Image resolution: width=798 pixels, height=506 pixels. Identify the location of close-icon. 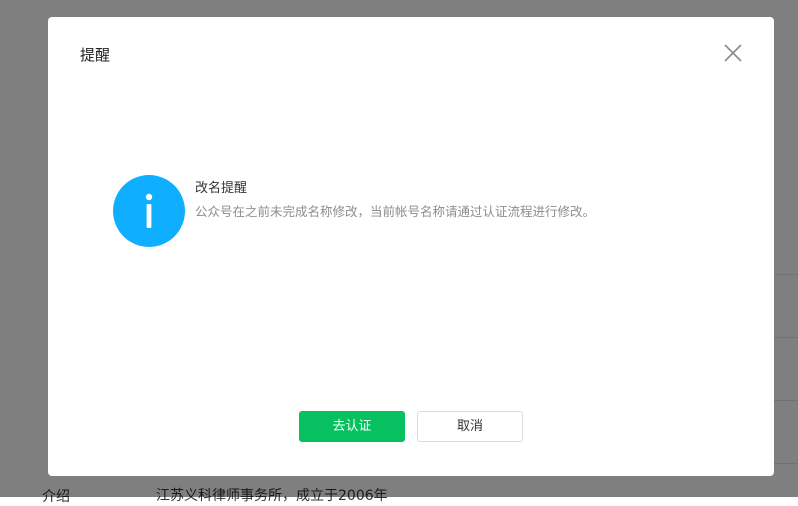
(733, 53).